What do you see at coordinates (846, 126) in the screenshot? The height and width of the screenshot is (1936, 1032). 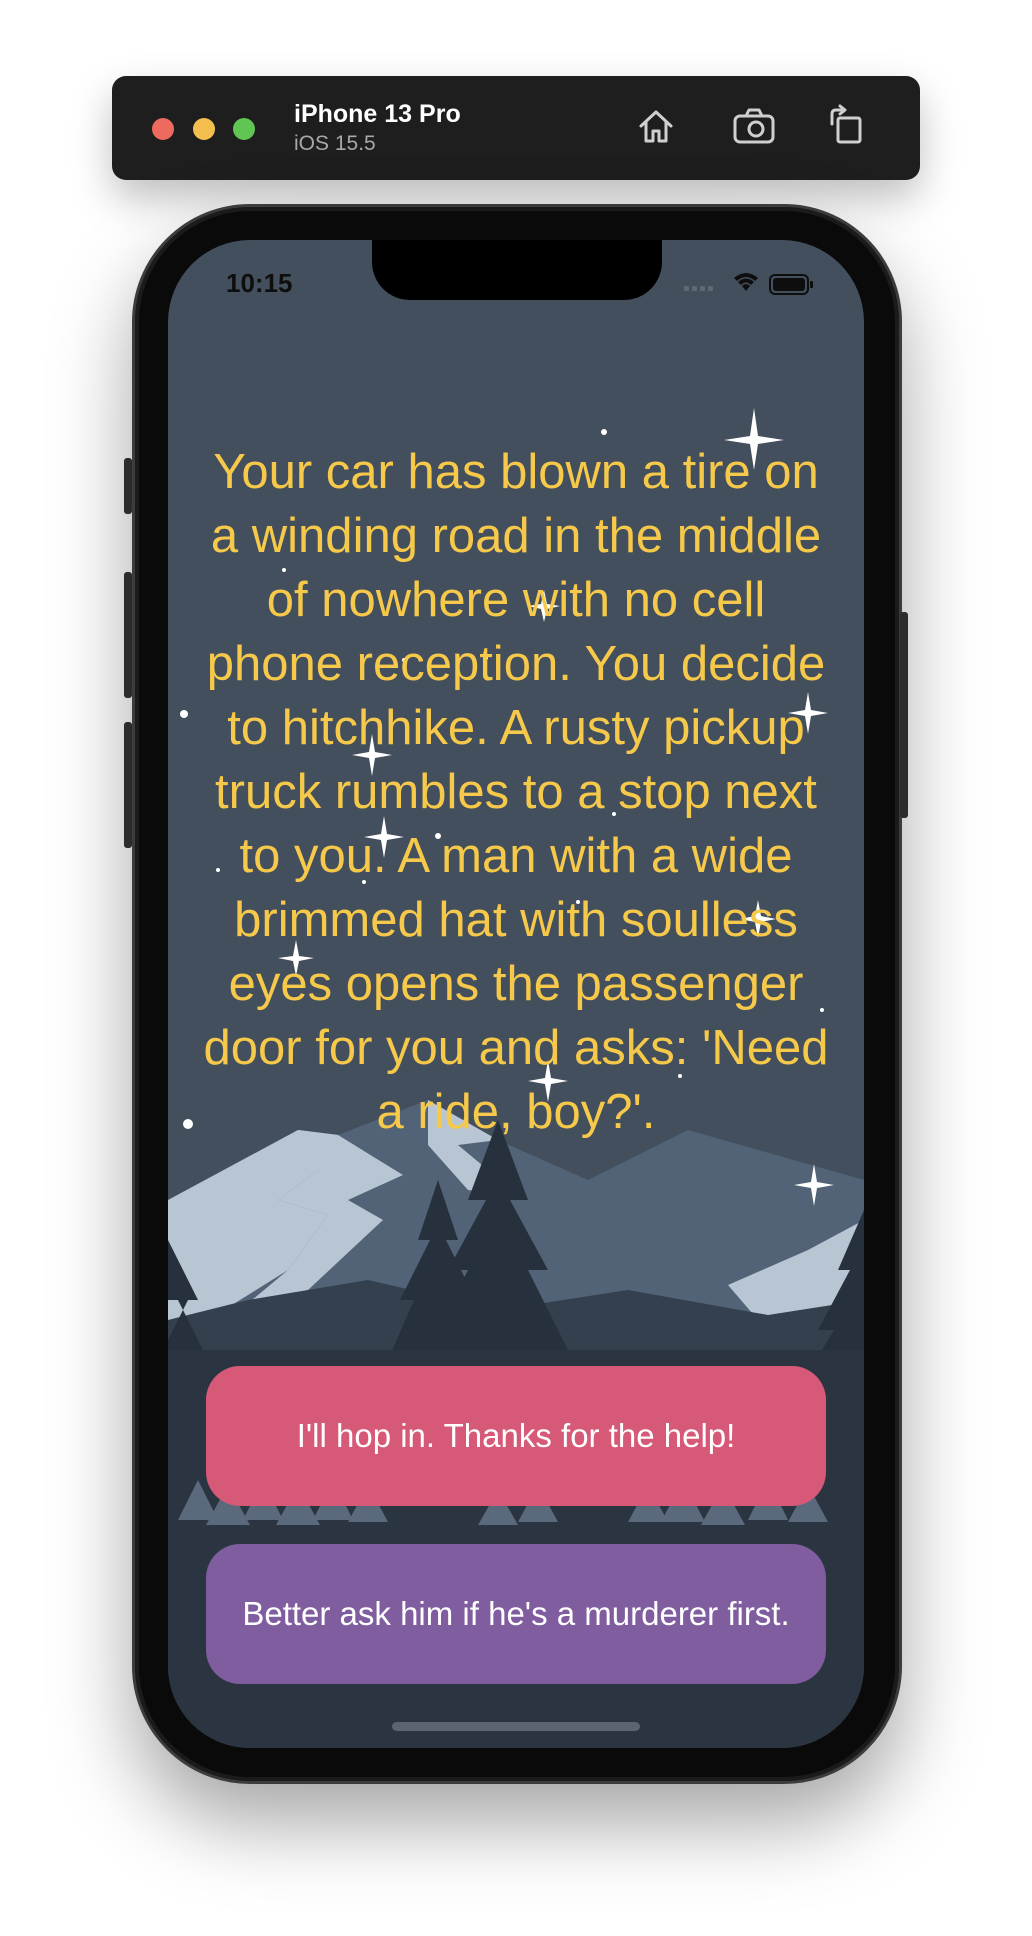 I see `rotate-icon` at bounding box center [846, 126].